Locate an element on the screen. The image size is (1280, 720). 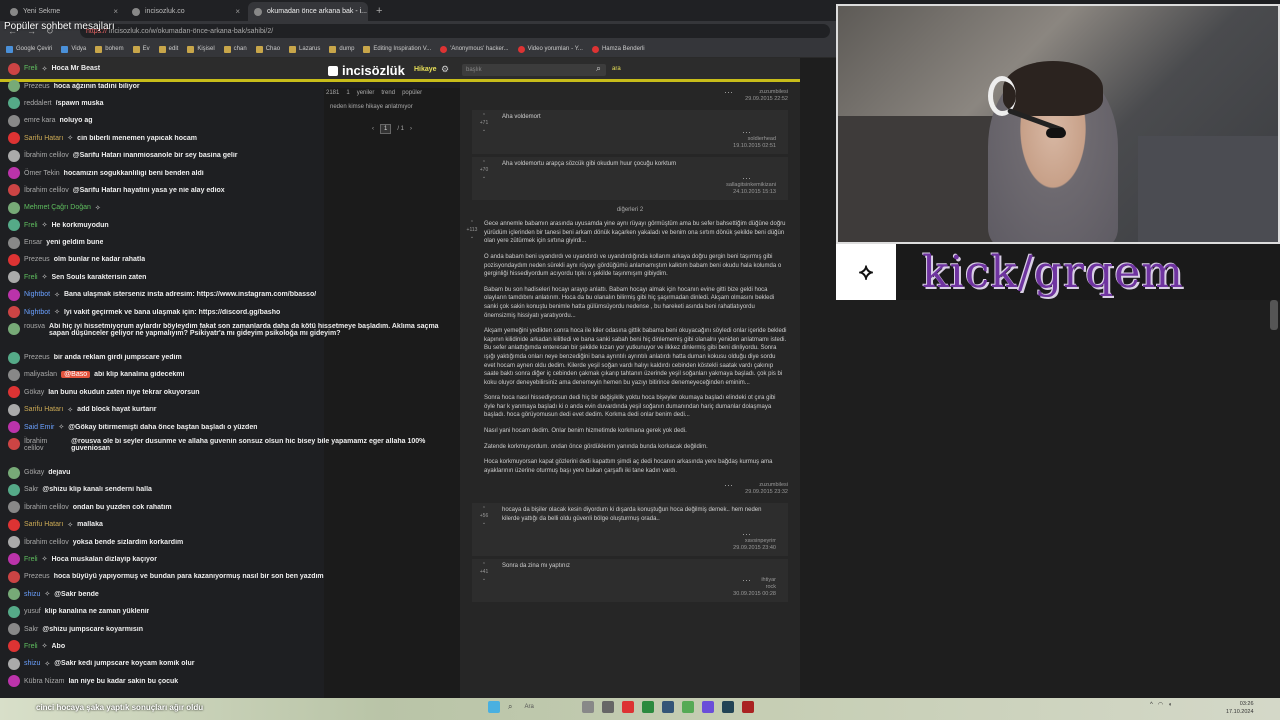
entry-date: 30.09.2015 00:28 is located at coordinates (639, 594).